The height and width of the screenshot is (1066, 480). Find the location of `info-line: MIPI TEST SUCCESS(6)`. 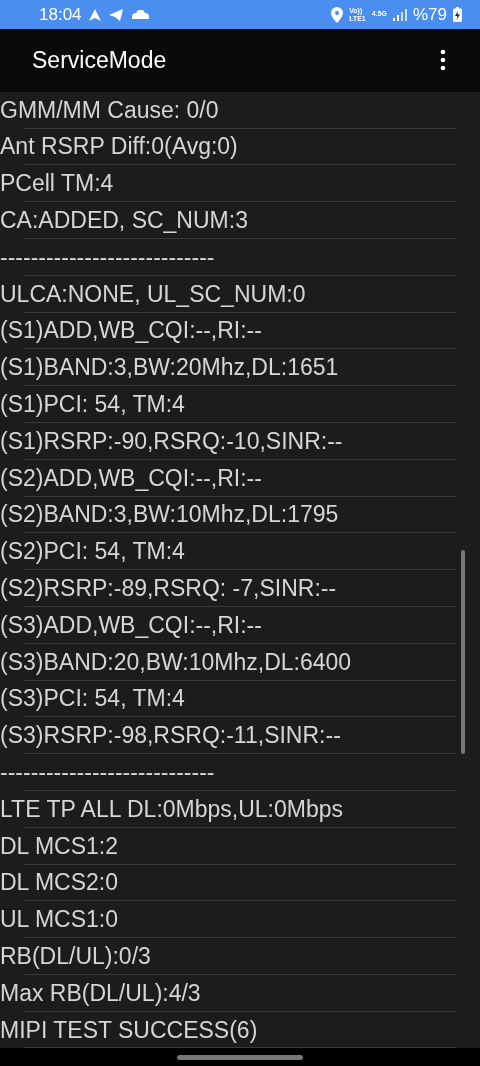

info-line: MIPI TEST SUCCESS(6) is located at coordinates (129, 1030).